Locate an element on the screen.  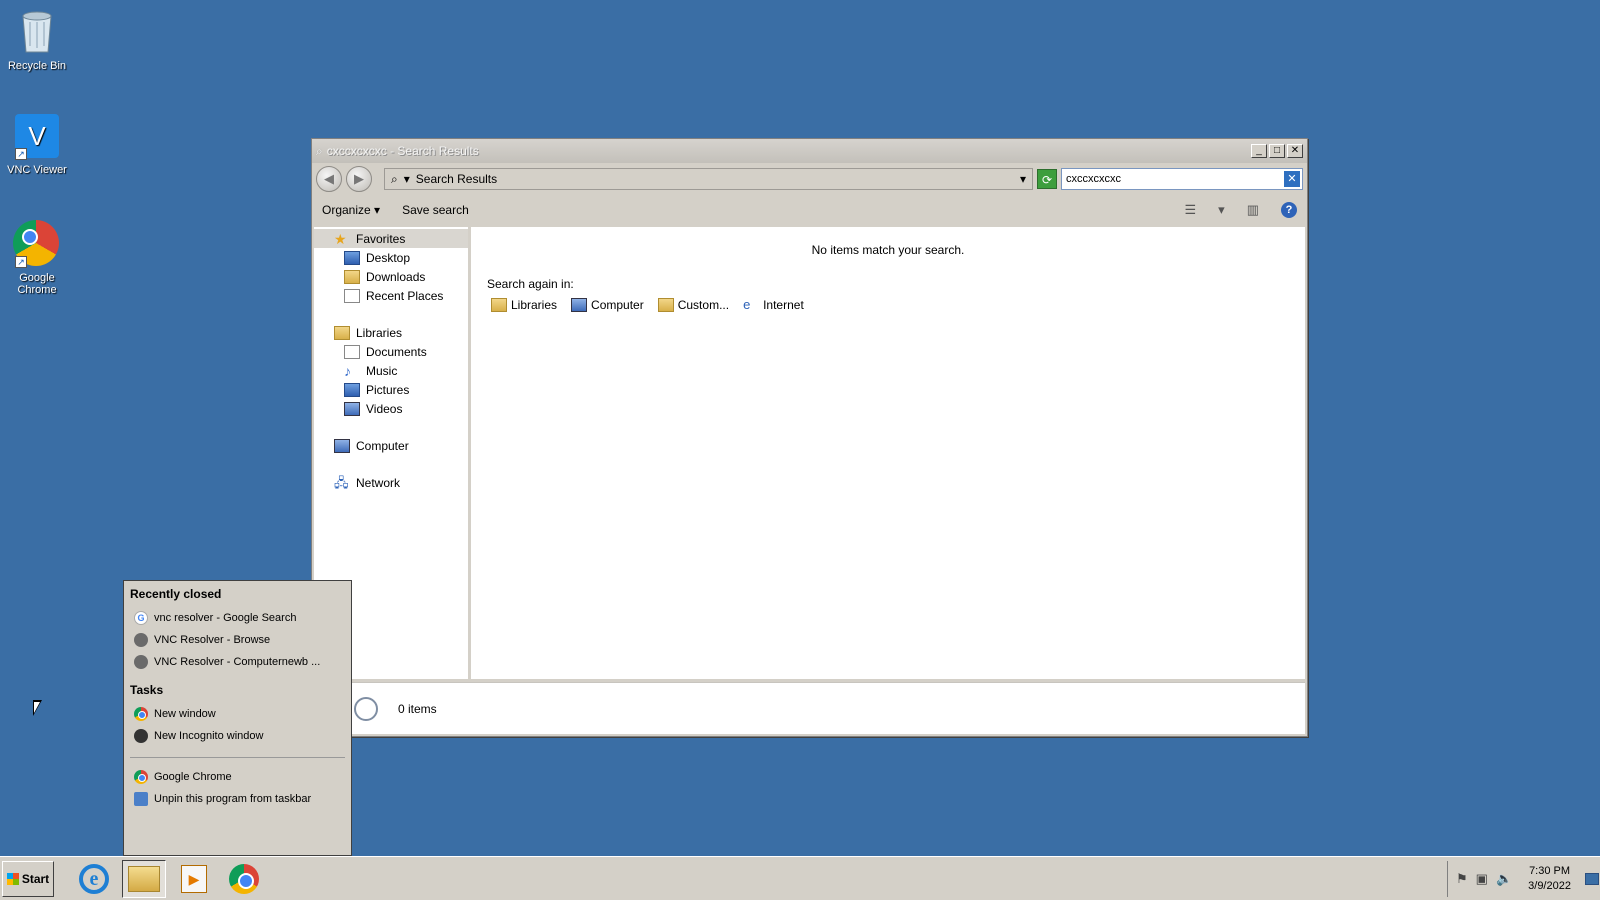
videos-icon is located at coordinates (352, 408).